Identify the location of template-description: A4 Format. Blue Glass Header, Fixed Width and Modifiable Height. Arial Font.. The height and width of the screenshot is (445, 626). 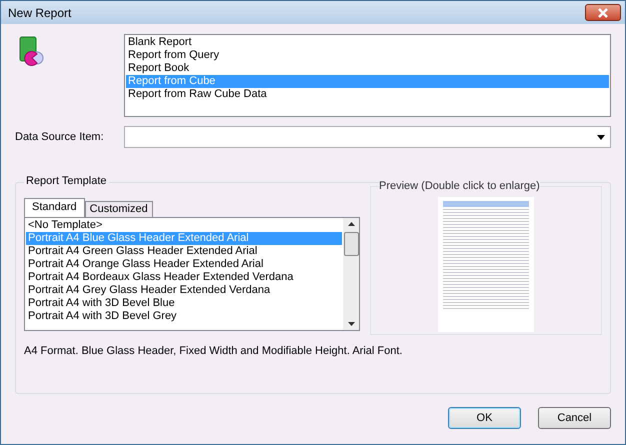
(214, 351).